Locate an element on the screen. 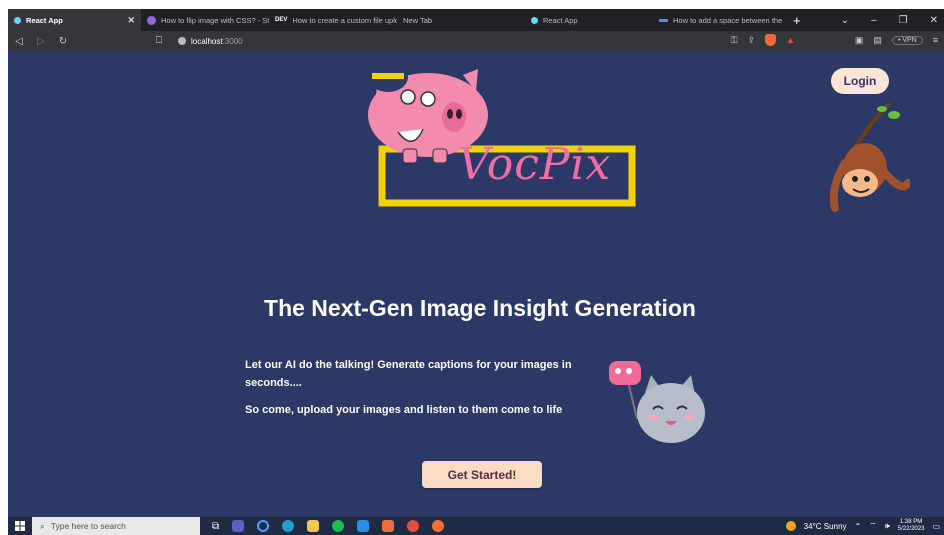  tab-custom-file-upload: DEV How to create a custom file uplo is located at coordinates (333, 20).